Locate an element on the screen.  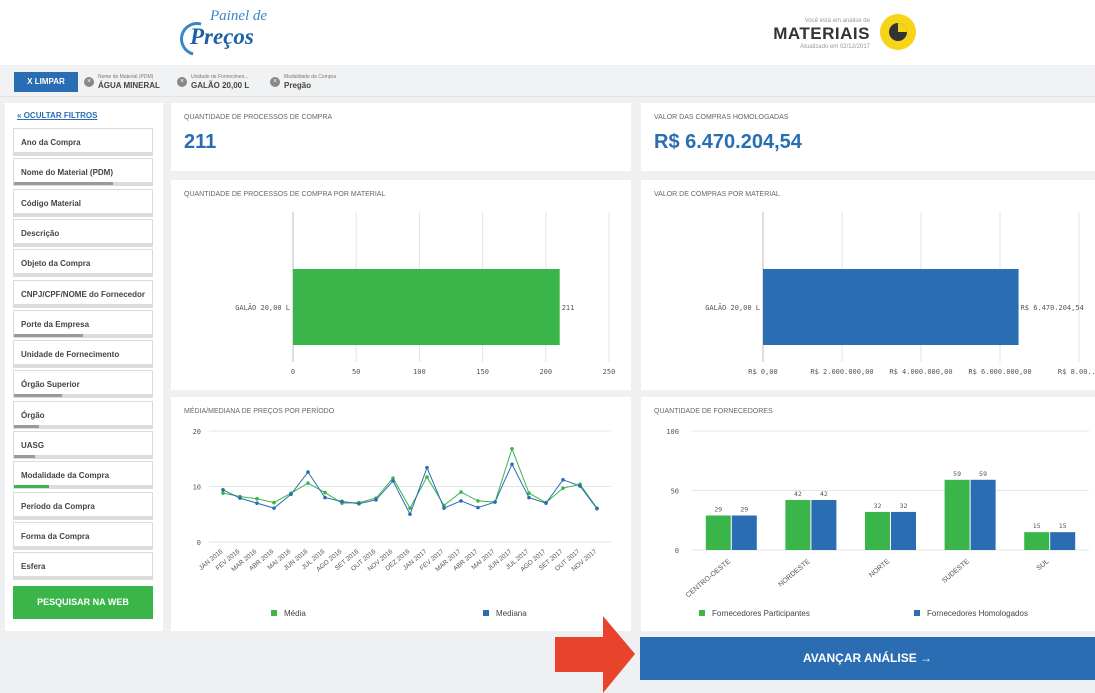
filter-item-label: Ano da Compra is located at coordinates (51, 142).